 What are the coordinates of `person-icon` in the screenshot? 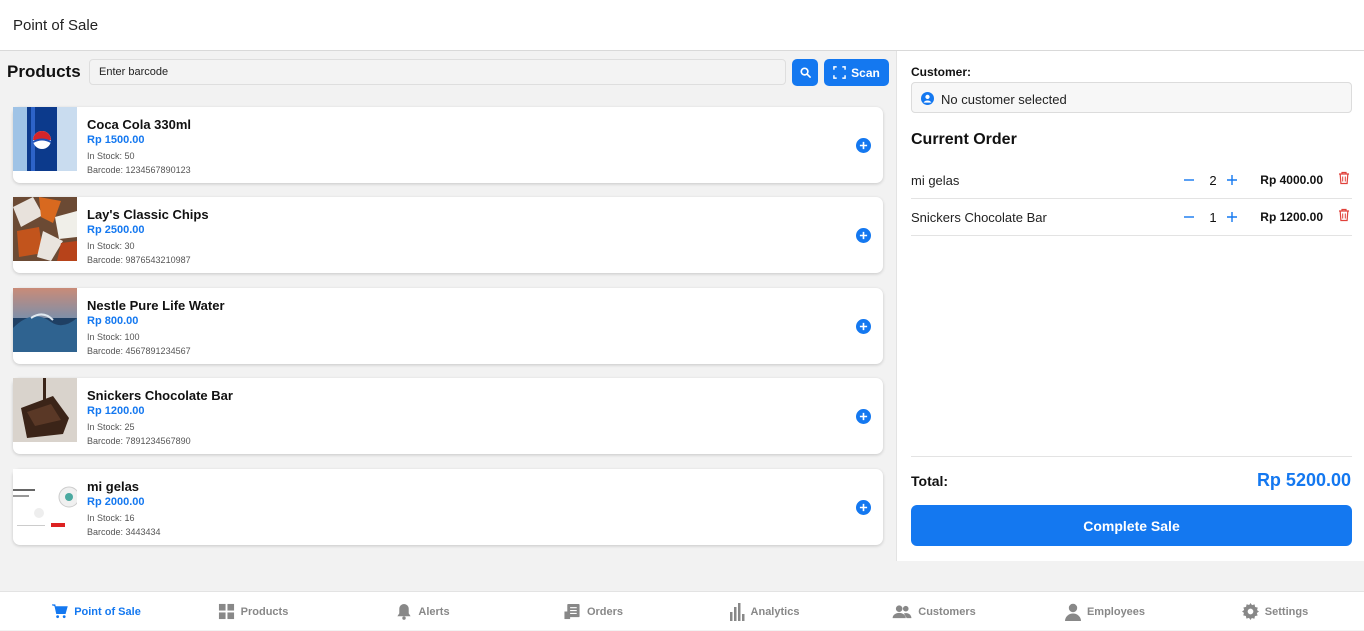 It's located at (1072, 612).